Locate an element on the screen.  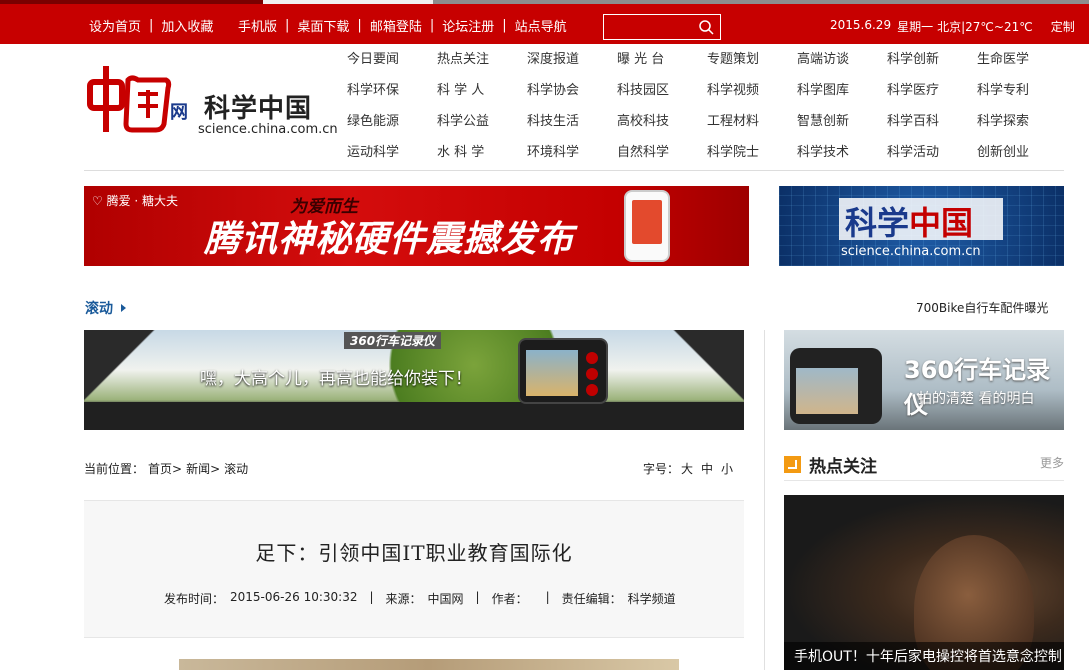
weather-text: 北京|27℃~21℃ is located at coordinates (985, 27).